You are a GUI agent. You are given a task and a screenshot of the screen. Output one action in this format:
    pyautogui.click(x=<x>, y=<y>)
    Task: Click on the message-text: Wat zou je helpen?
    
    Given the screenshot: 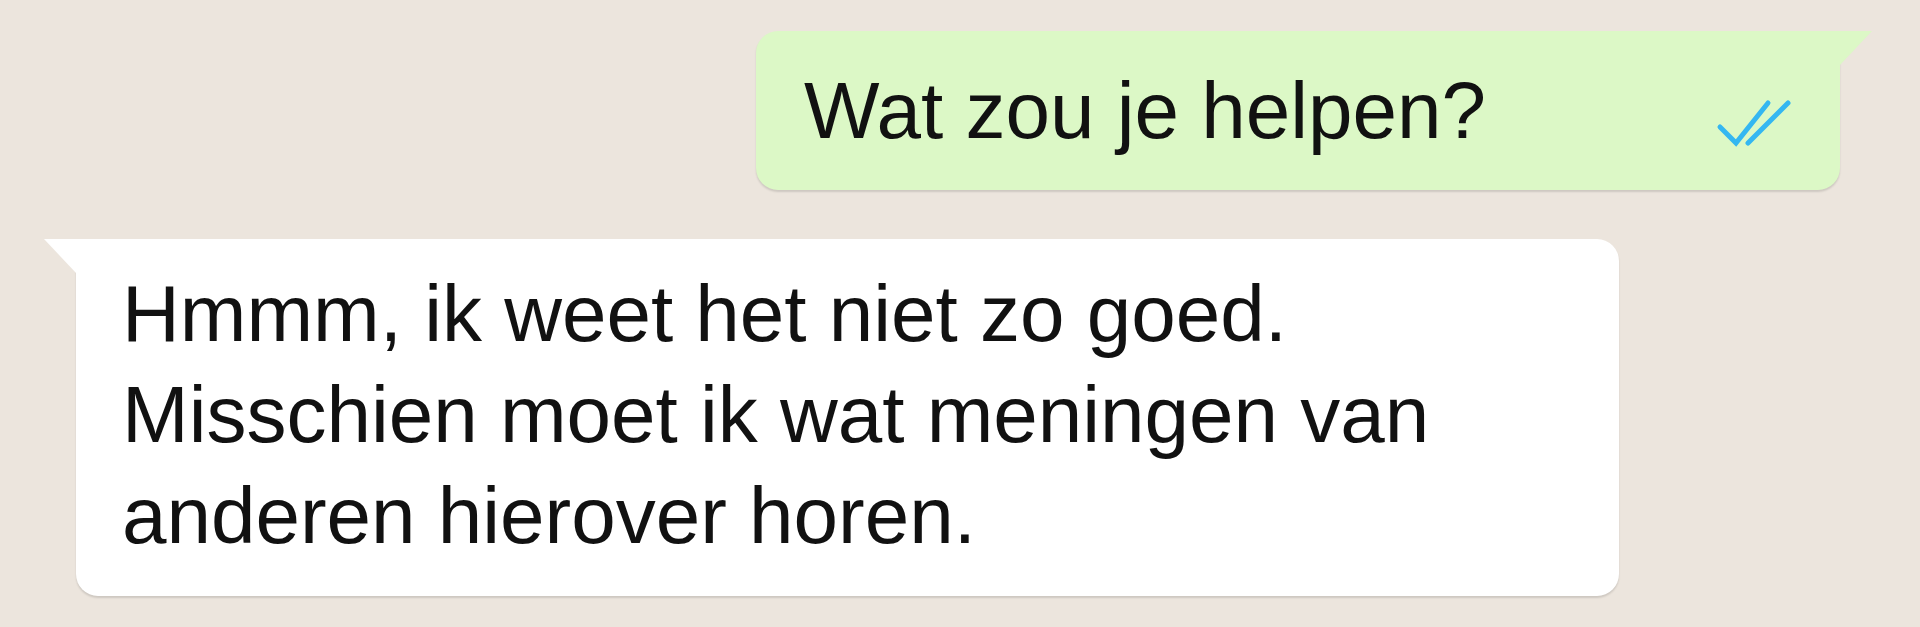 What is the action you would take?
    pyautogui.click(x=1145, y=111)
    